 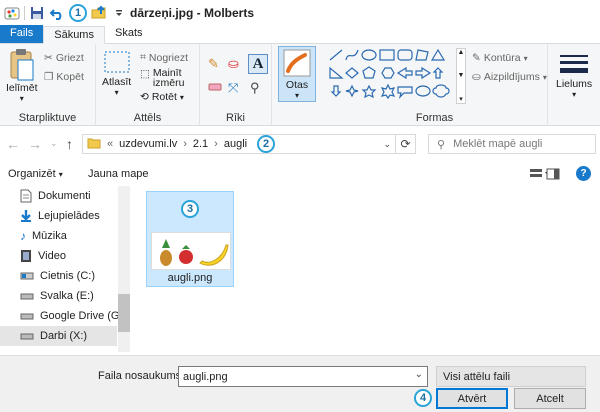 What do you see at coordinates (500, 58) in the screenshot?
I see `outline-button: ✎ Kontūra ▾` at bounding box center [500, 58].